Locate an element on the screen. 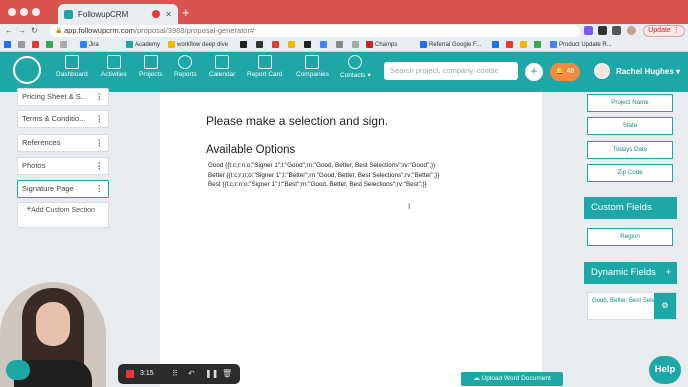  search-input: Search project, company, contac is located at coordinates (451, 71).